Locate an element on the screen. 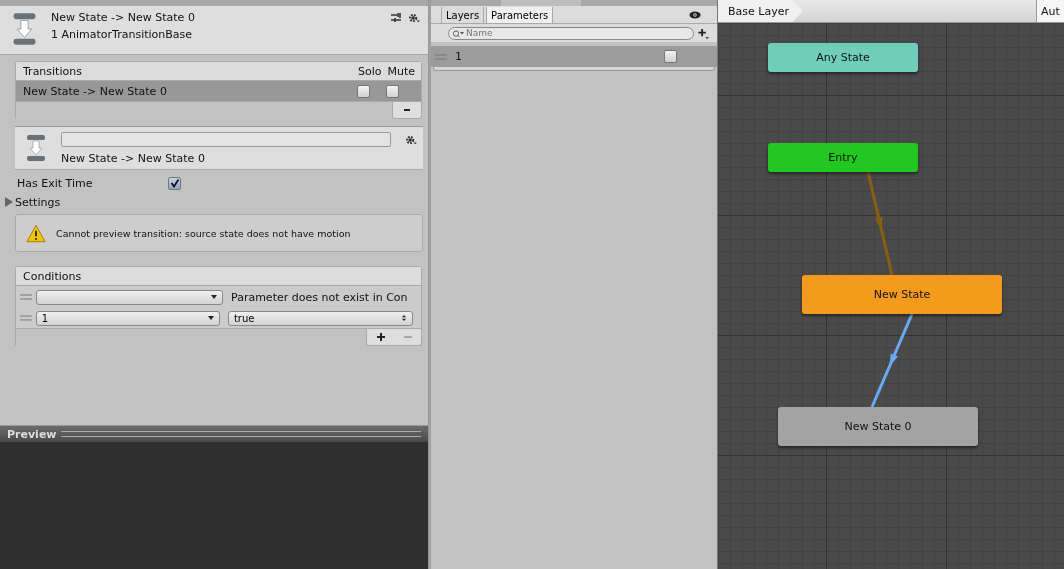 Image resolution: width=1064 pixels, height=569 pixels. column-header: Transitions is located at coordinates (53, 71).